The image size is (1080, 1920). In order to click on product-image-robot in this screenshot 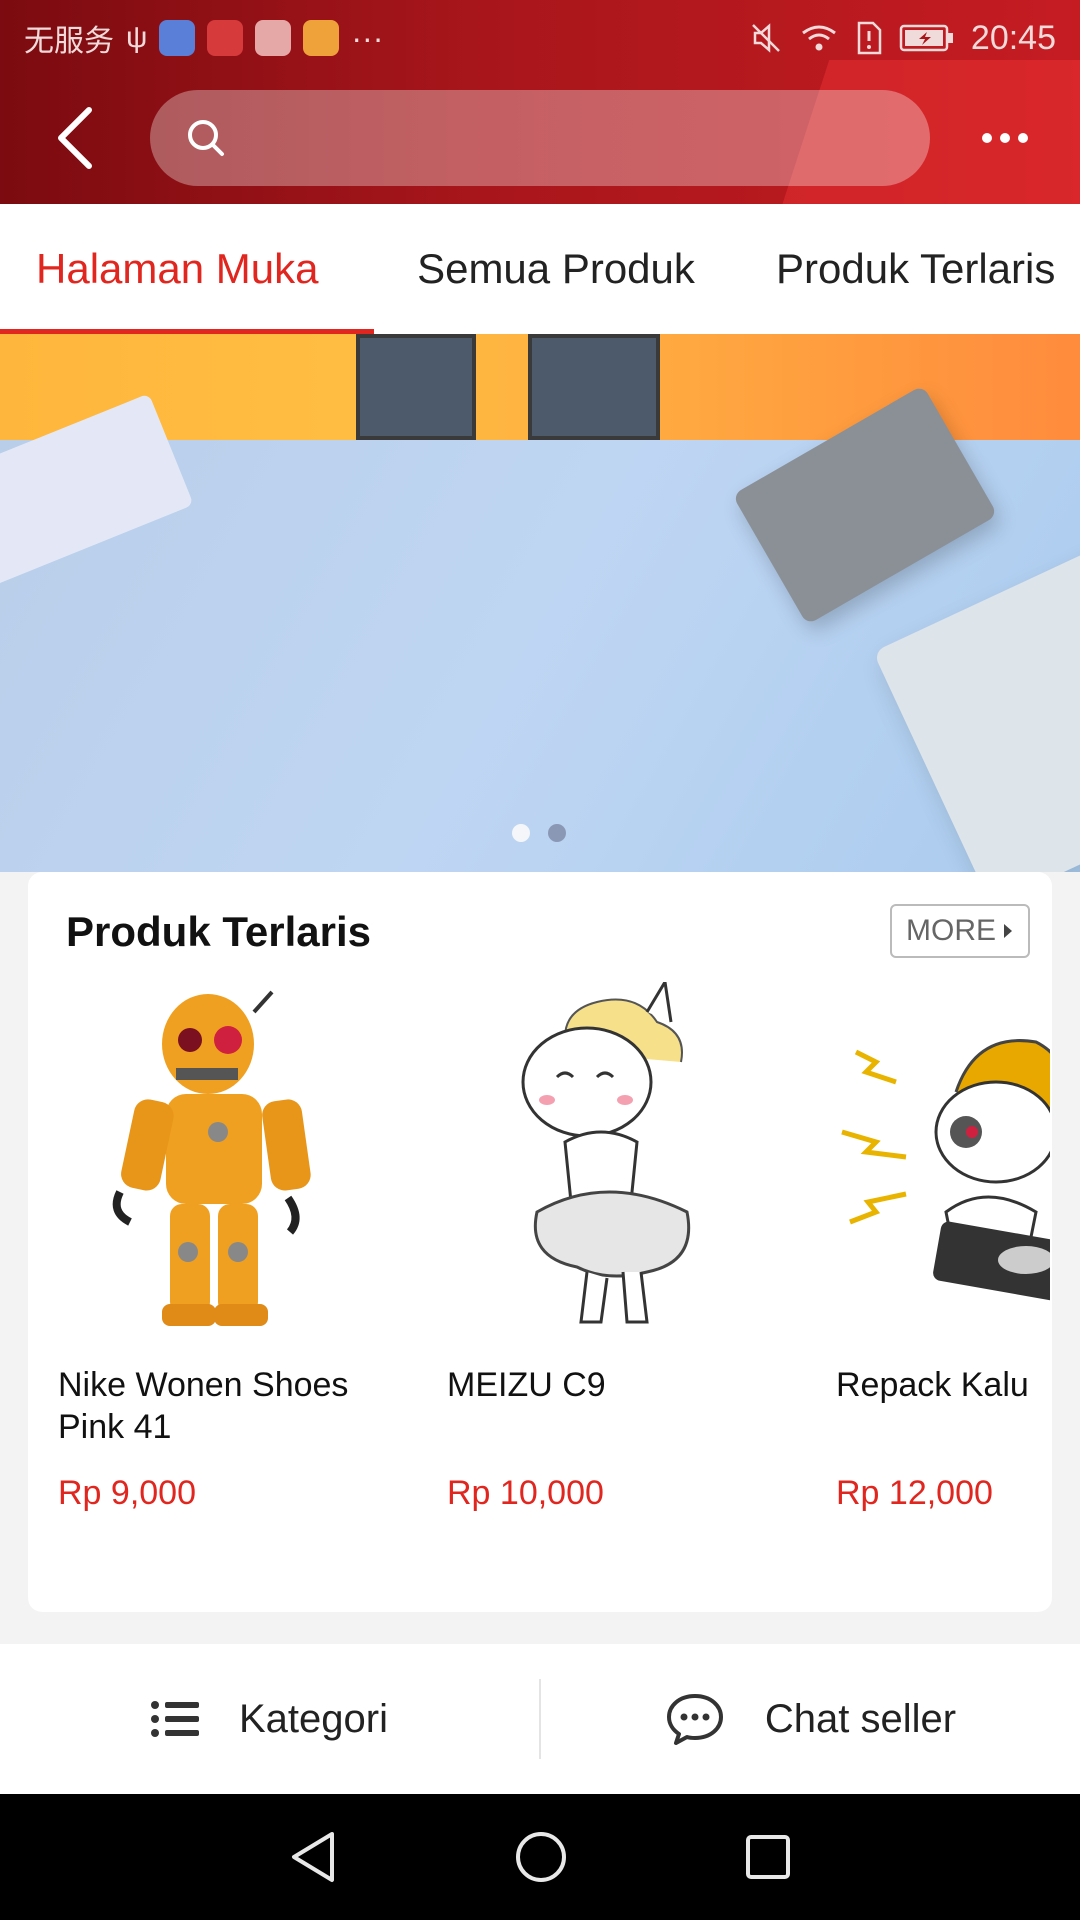, I will do `click(211, 1158)`.